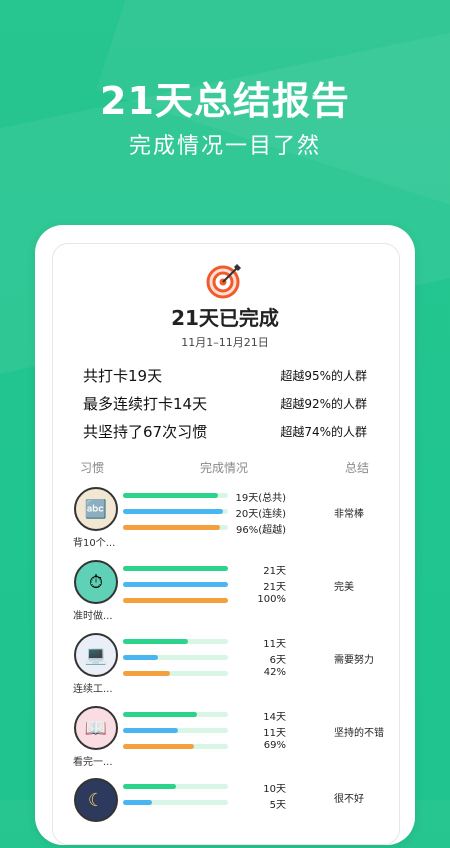 The width and height of the screenshot is (450, 848). I want to click on value-rank: 69%, so click(274, 745).